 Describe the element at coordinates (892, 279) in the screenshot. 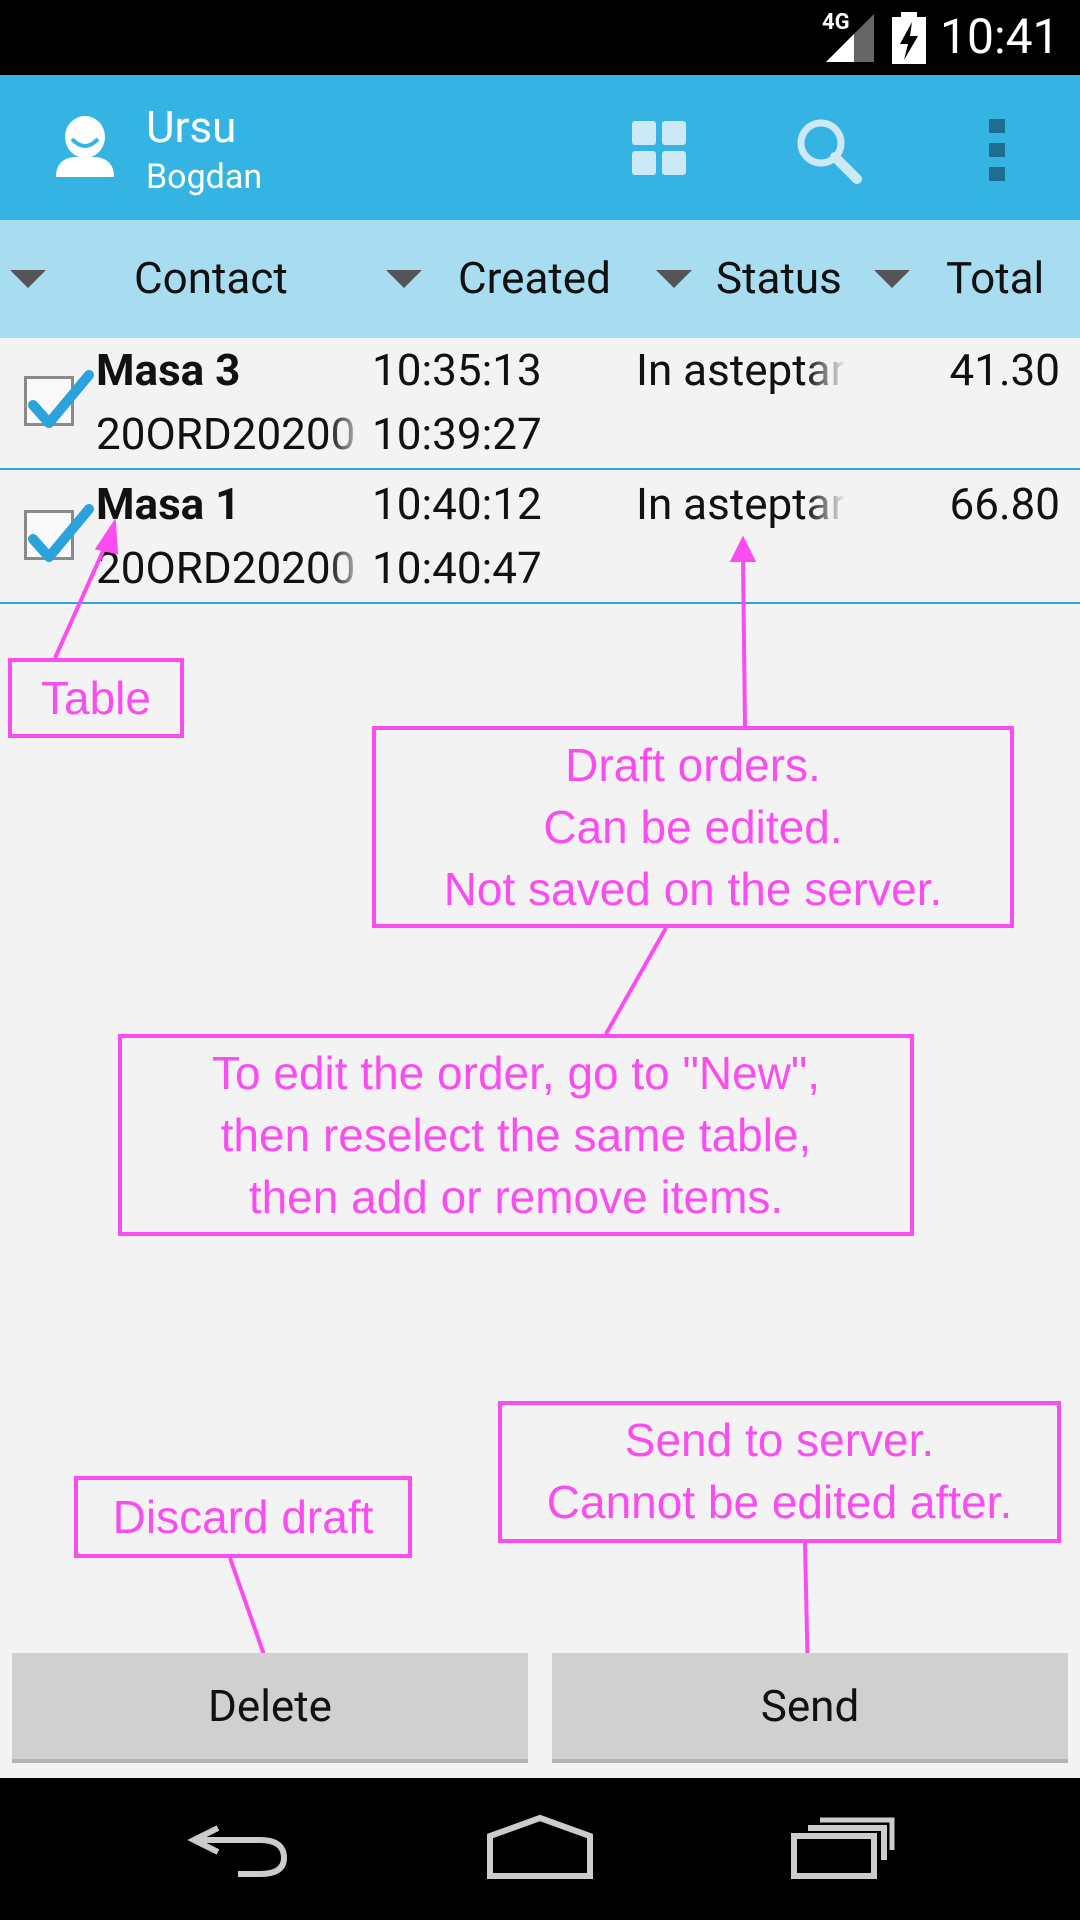

I see `sort-total-icon` at that location.